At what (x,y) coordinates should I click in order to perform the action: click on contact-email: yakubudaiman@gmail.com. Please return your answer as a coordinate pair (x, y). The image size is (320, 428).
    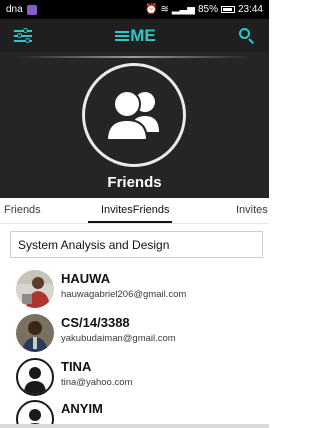
    Looking at the image, I should click on (118, 338).